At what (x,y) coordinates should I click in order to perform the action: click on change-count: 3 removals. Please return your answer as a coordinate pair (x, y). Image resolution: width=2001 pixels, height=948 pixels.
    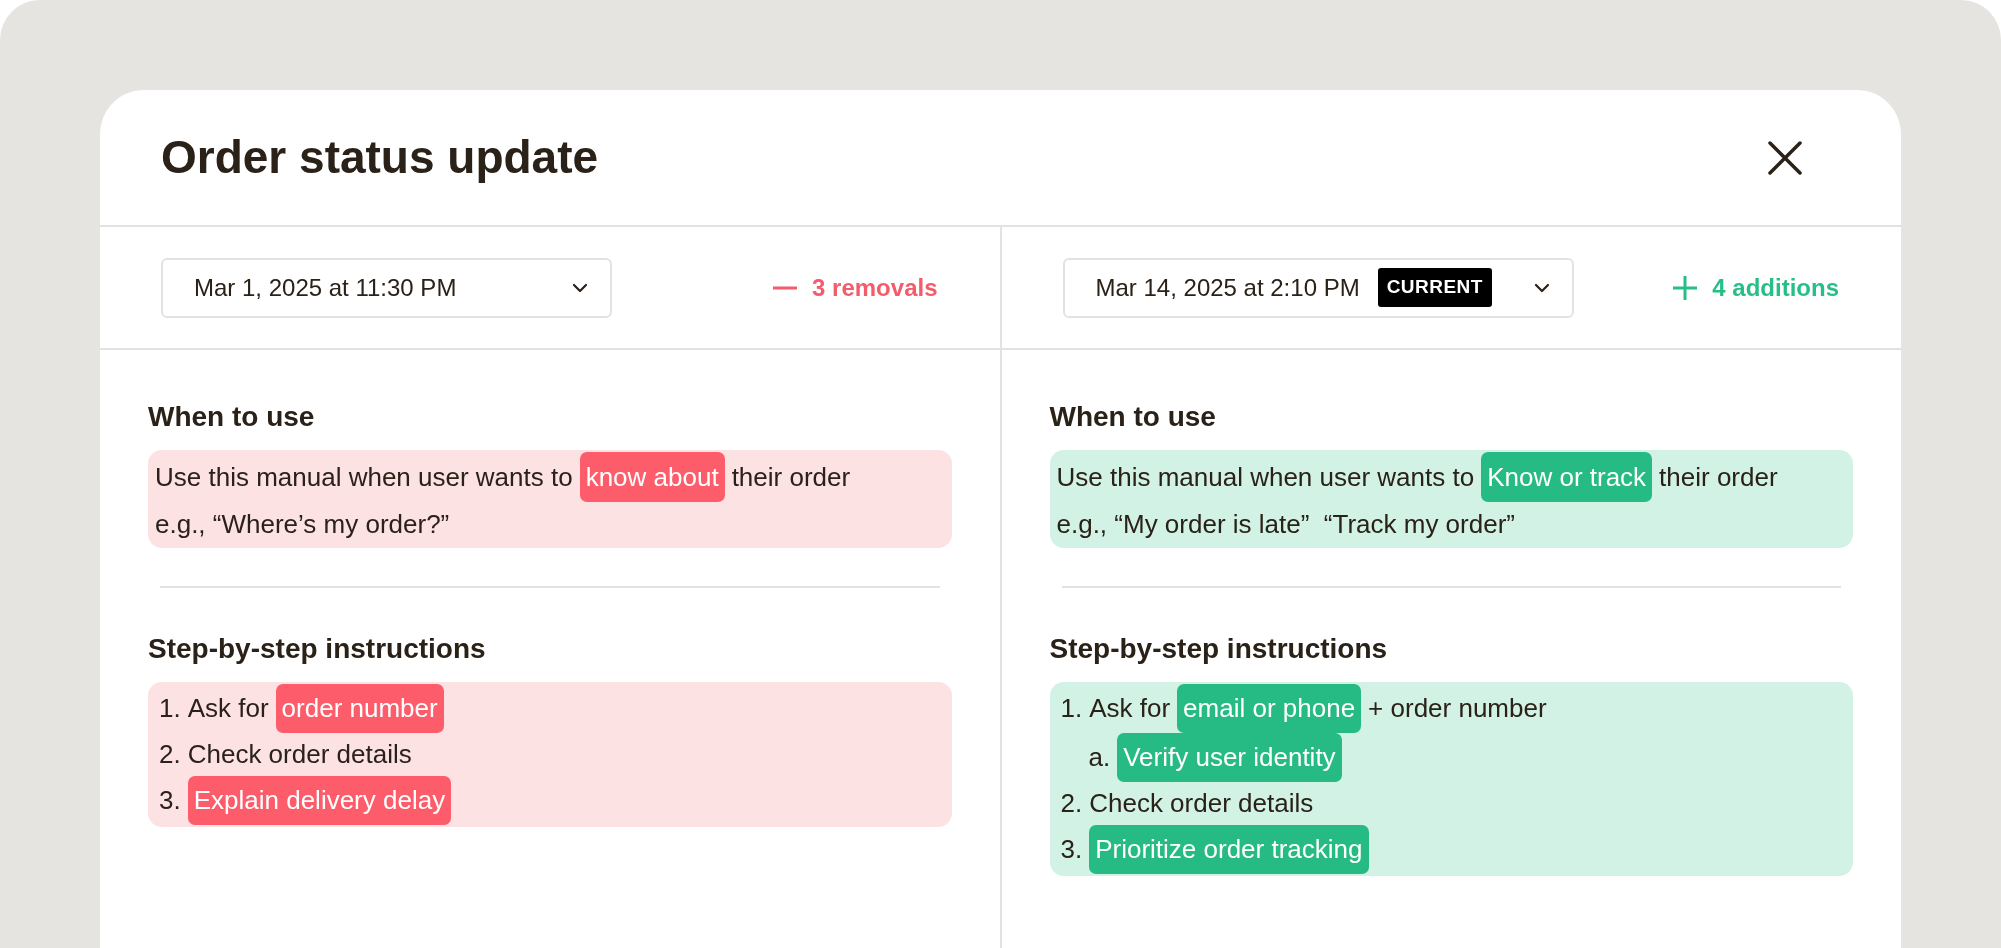
    Looking at the image, I should click on (875, 287).